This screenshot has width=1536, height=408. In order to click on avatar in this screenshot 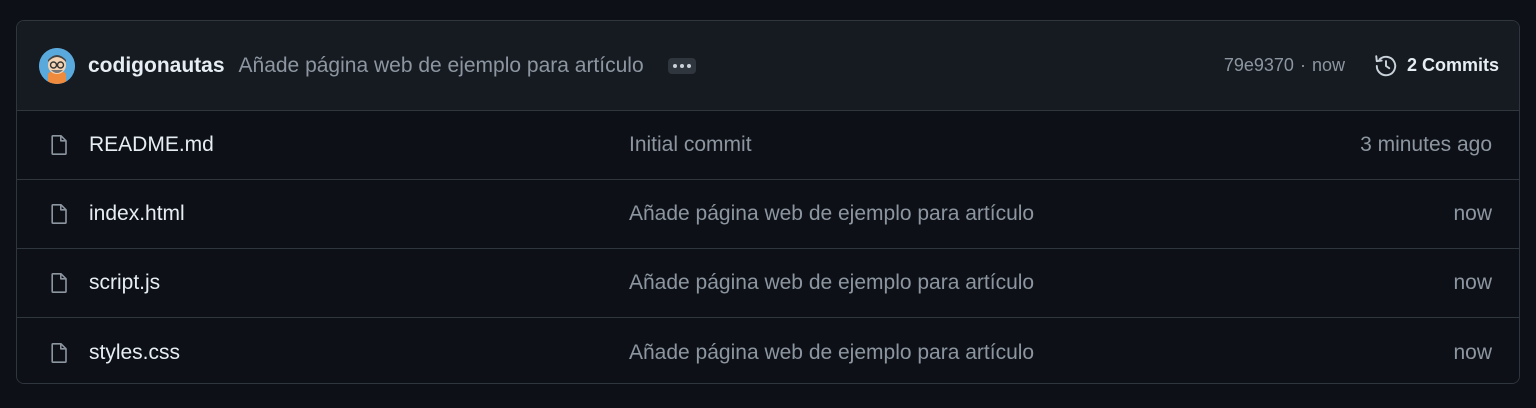, I will do `click(57, 65)`.